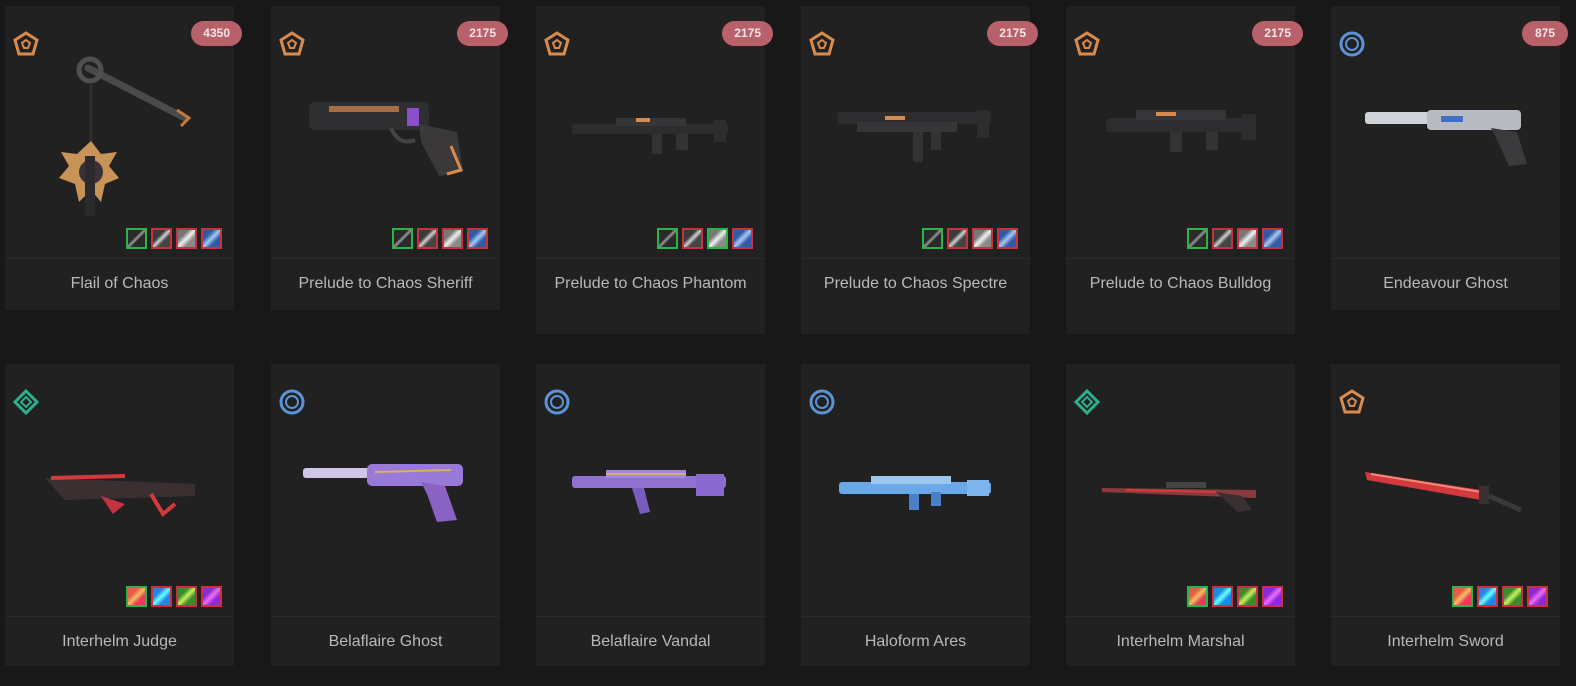 The width and height of the screenshot is (1576, 686). Describe the element at coordinates (919, 170) in the screenshot. I see `skin-card: 2175 Prelude to Chaos Spectre` at that location.